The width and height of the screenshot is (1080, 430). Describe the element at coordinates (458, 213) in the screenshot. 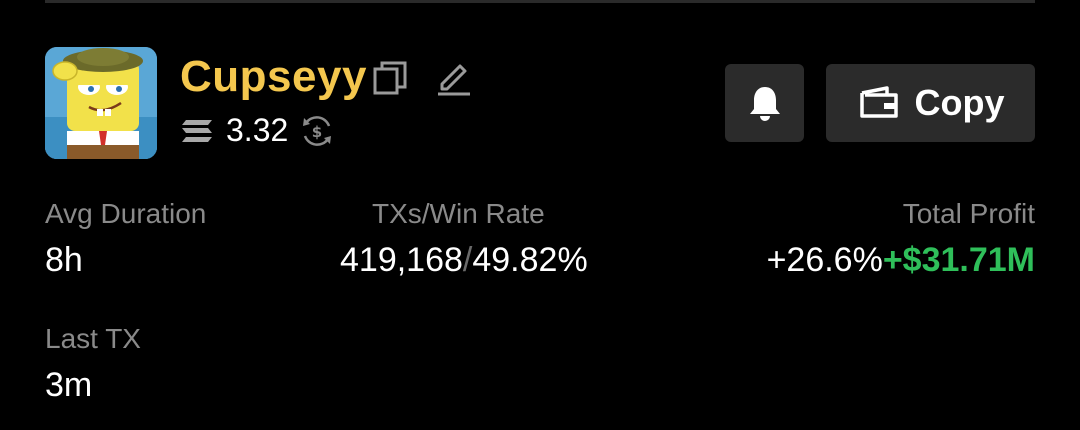

I see `txs-win-rate-label: TXs/Win Rate` at that location.